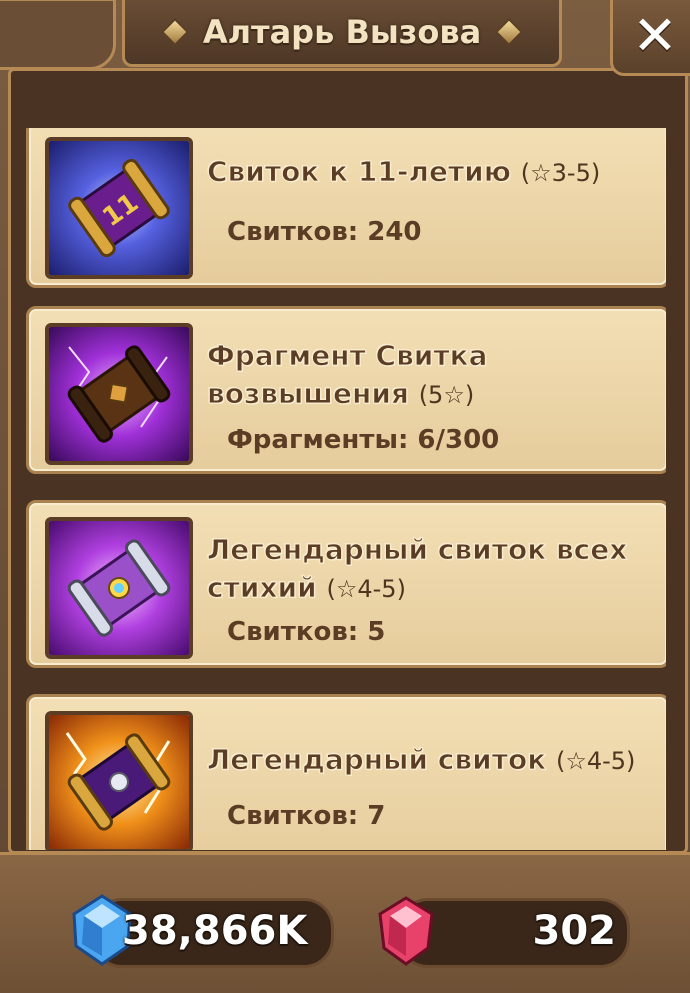 This screenshot has height=993, width=690. Describe the element at coordinates (346, 208) in the screenshot. I see `list-item-anniversary-scroll: 11 Свиток к 11-летию (☆3-5) Свитков: 240` at that location.